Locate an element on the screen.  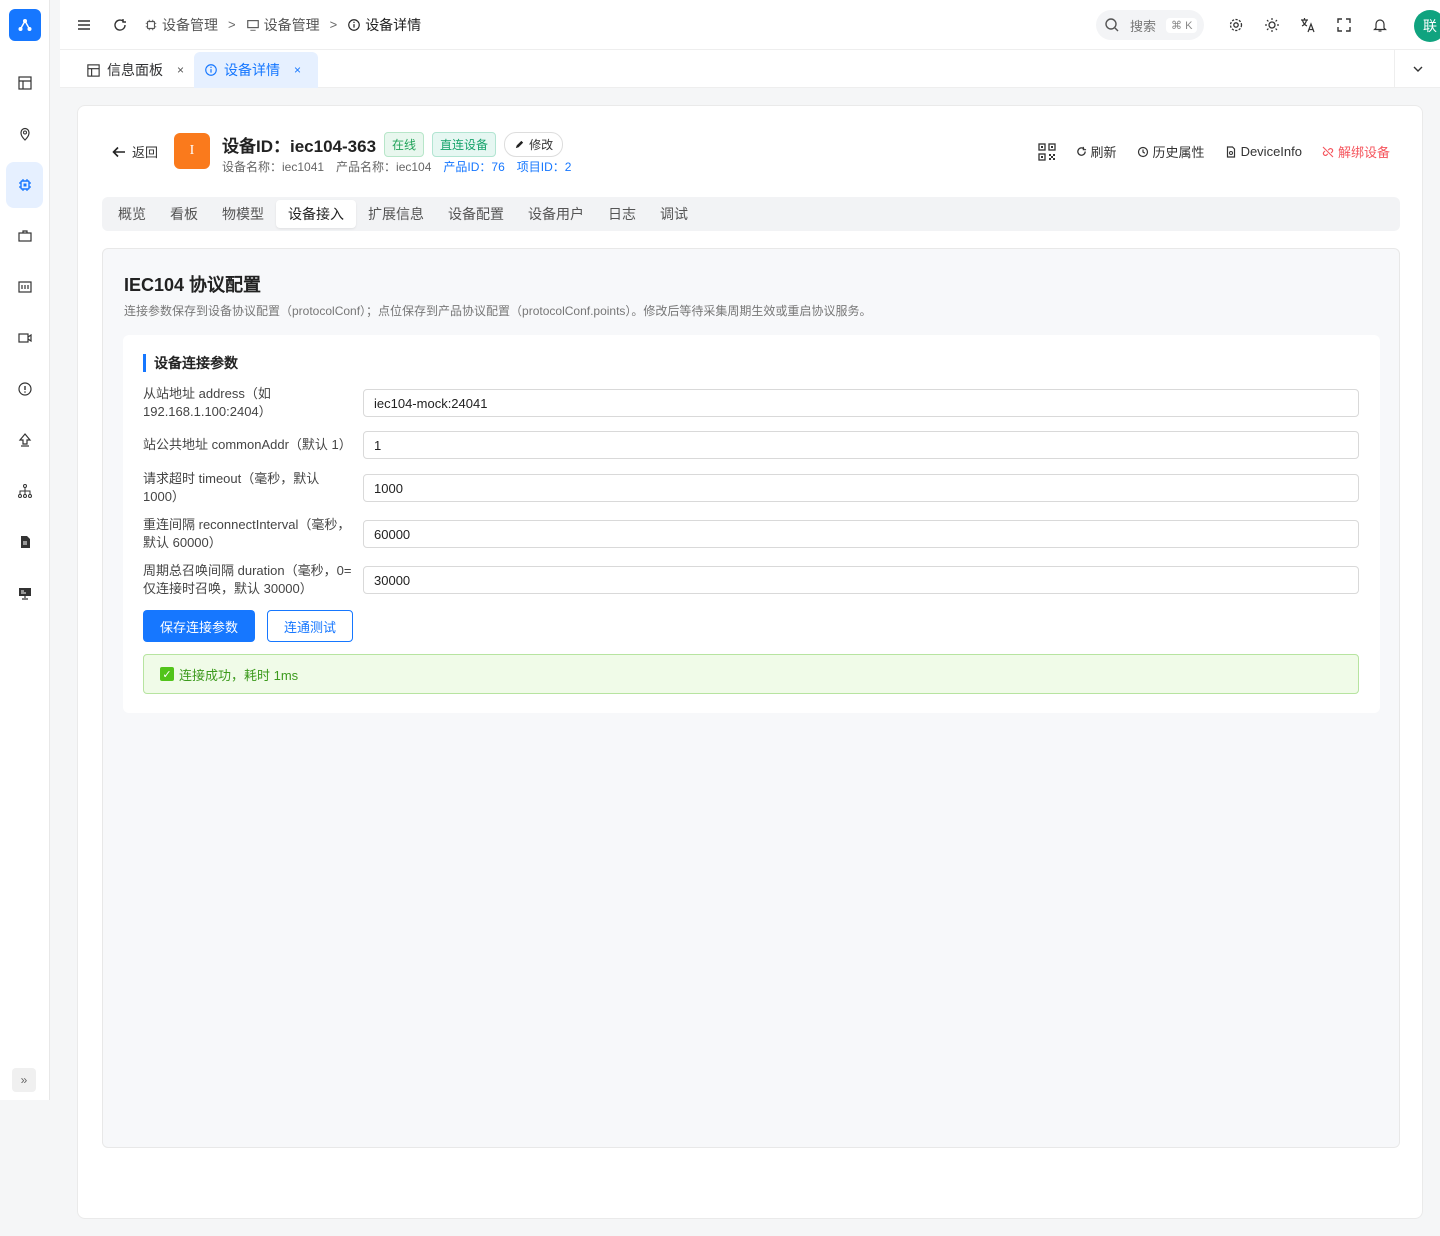
tab-device-detail: 设备详情 × is located at coordinates (256, 70).